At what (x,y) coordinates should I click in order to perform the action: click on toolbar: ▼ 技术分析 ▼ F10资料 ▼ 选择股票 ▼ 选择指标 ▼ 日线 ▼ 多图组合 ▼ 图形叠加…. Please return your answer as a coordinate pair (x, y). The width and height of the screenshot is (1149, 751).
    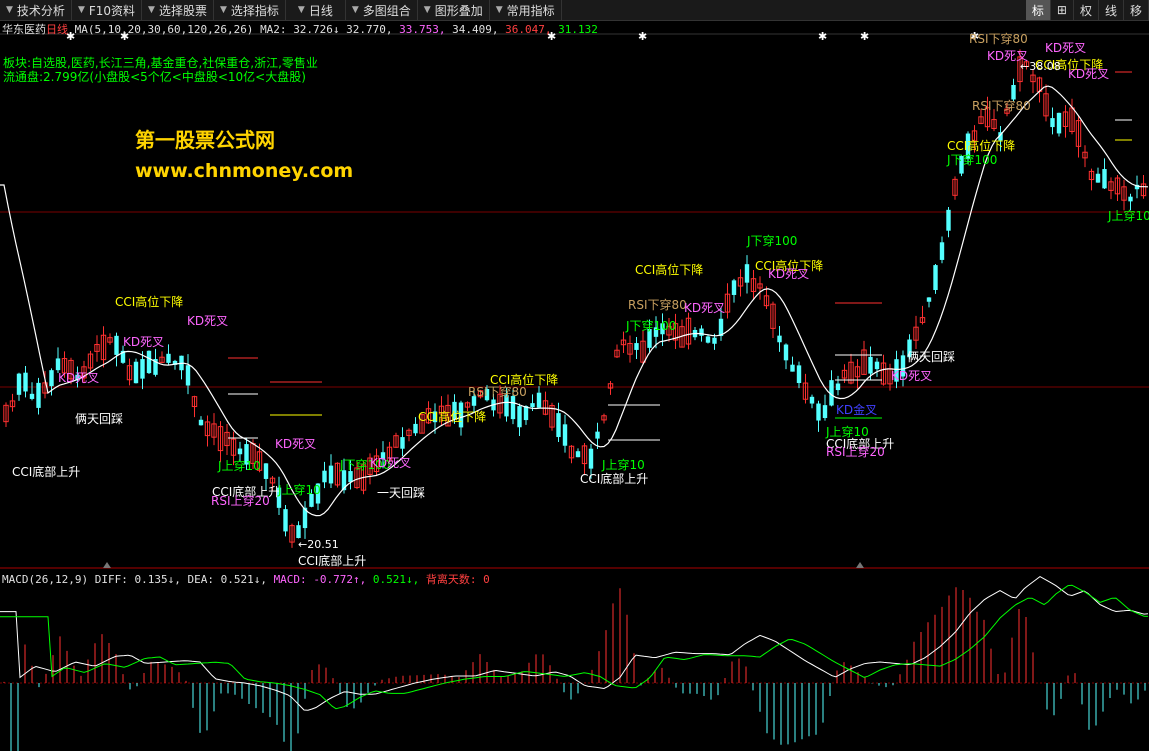
    Looking at the image, I should click on (574, 10).